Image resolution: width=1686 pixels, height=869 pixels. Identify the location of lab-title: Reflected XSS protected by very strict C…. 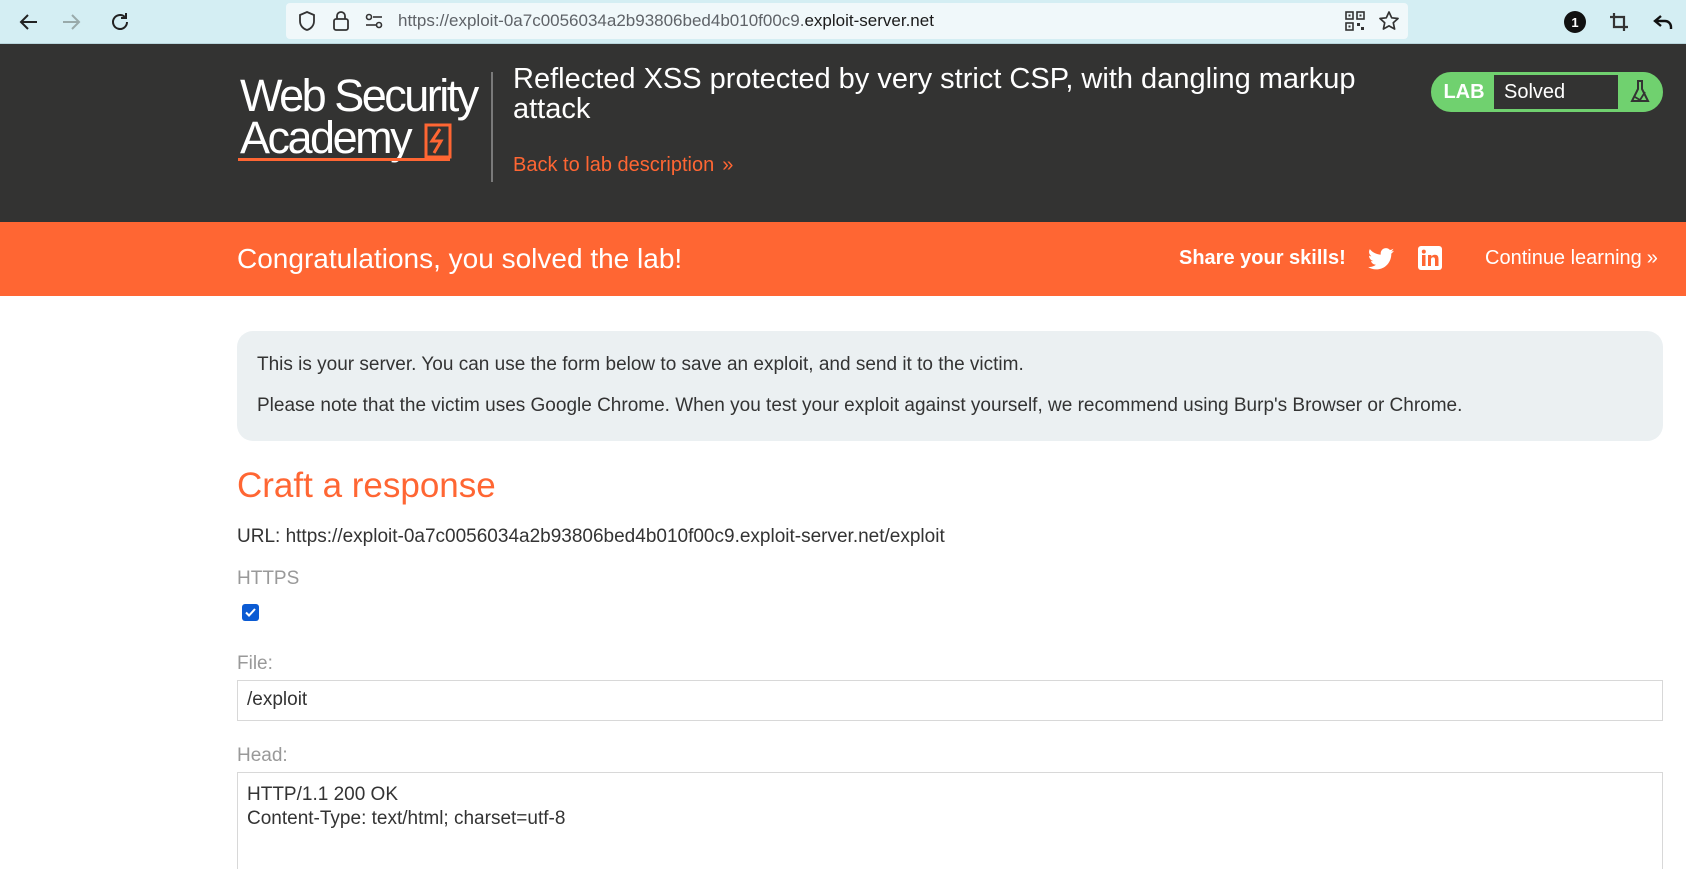
(934, 94).